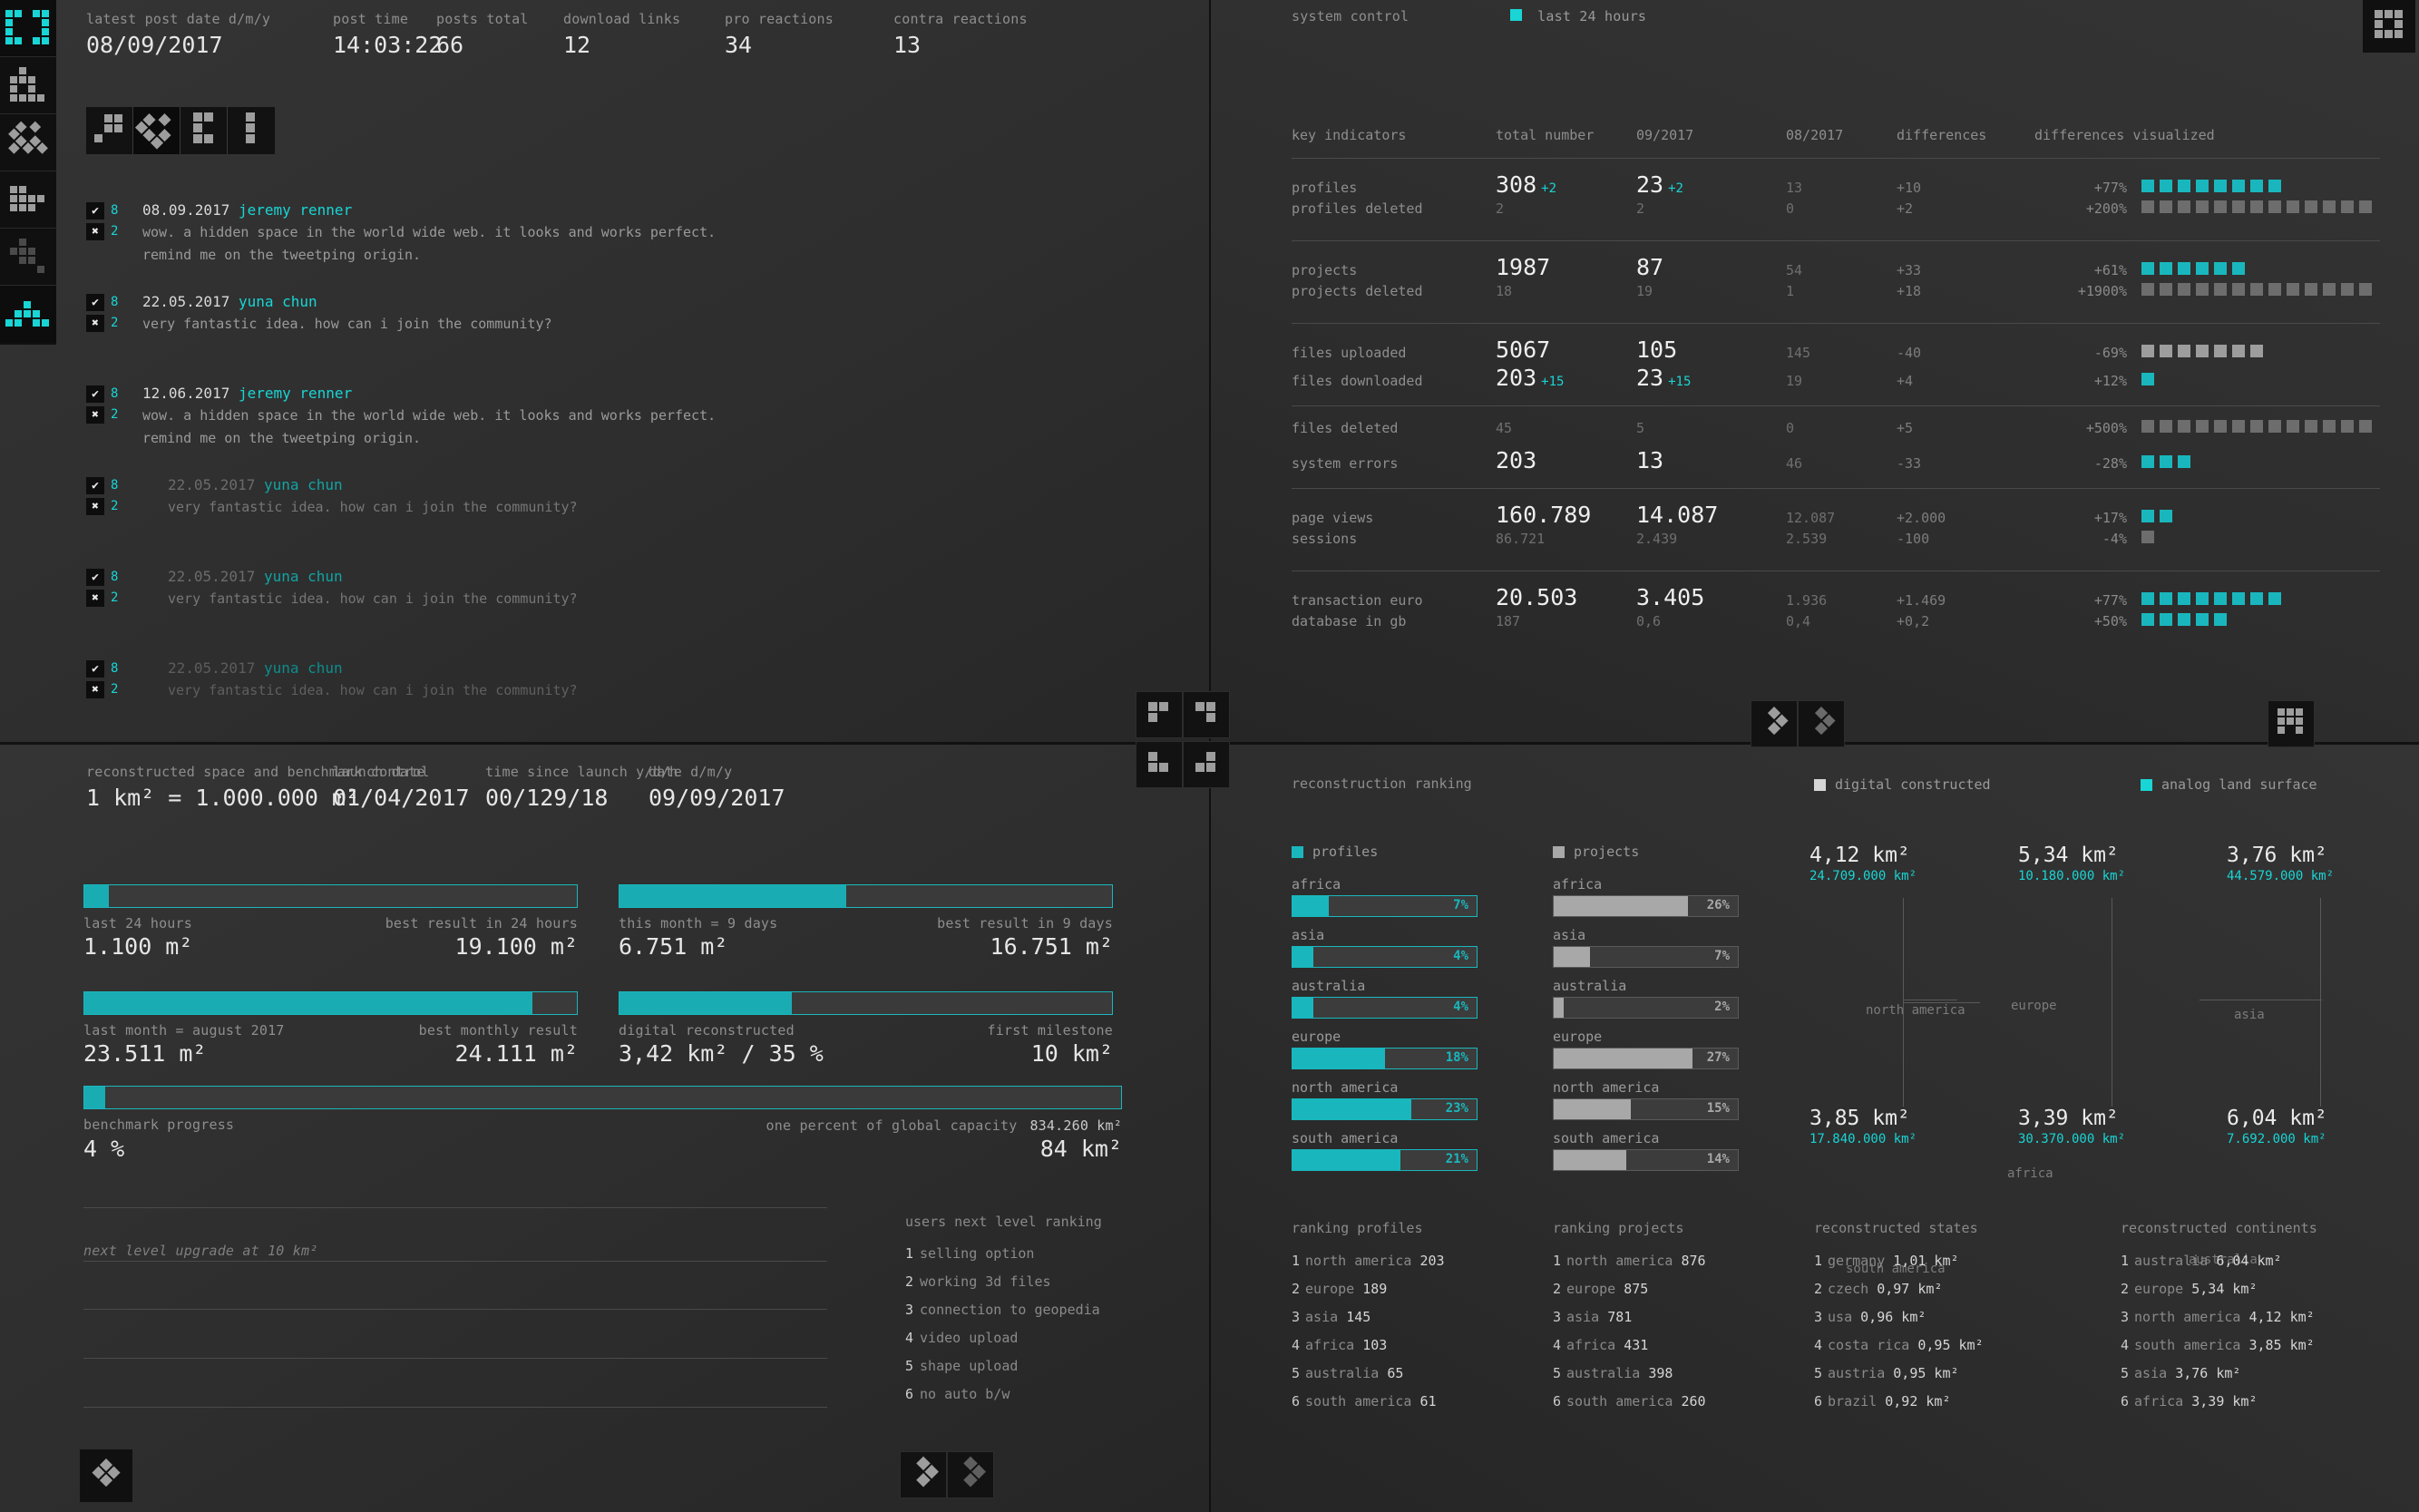 The width and height of the screenshot is (2419, 1512). What do you see at coordinates (252, 130) in the screenshot?
I see `view-column-button` at bounding box center [252, 130].